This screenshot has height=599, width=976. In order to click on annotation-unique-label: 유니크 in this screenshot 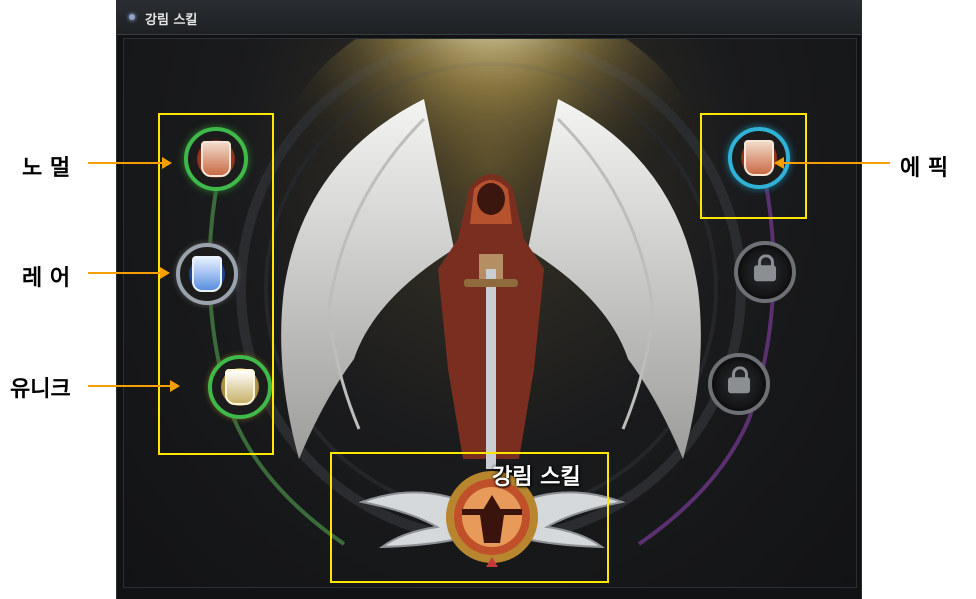, I will do `click(40, 389)`.